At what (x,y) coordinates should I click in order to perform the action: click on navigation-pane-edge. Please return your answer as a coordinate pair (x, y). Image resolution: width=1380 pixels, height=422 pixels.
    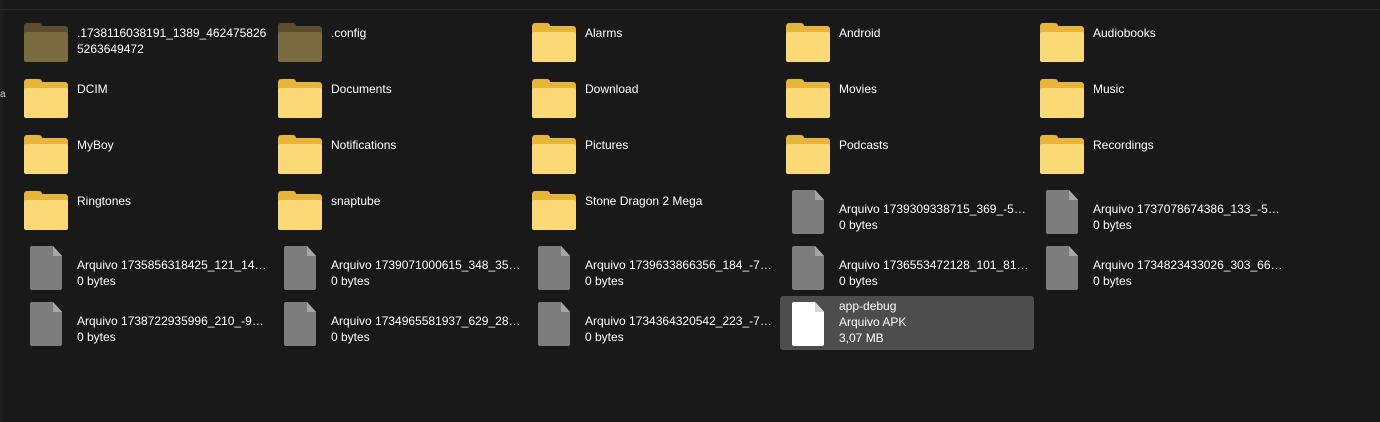
    Looking at the image, I should click on (1, 211).